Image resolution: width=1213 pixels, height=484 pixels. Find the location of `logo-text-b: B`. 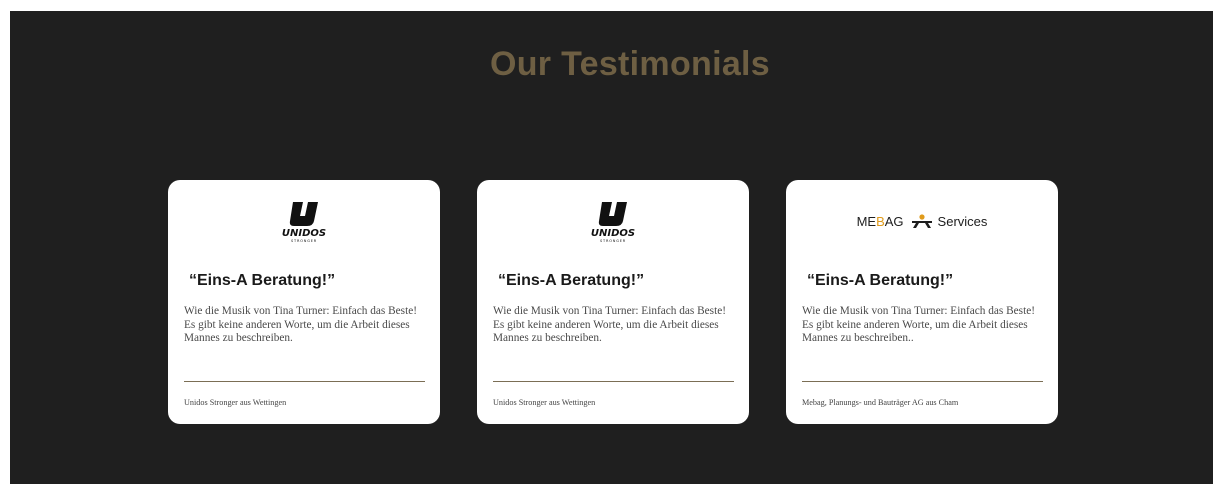

logo-text-b: B is located at coordinates (880, 221).